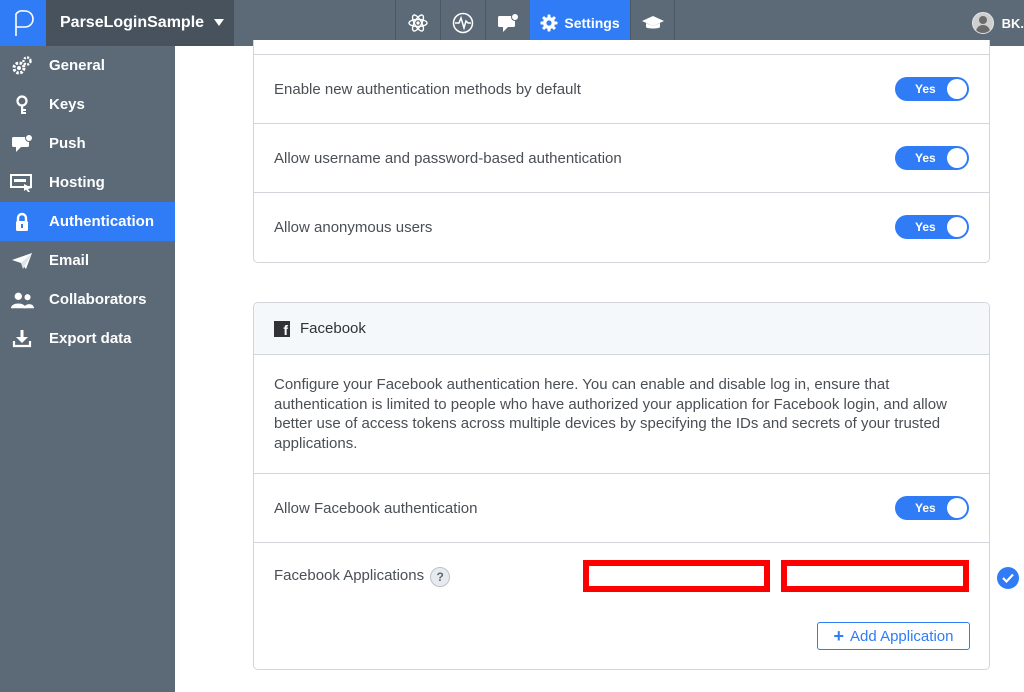  I want to click on app-name: ParseLoginSample, so click(132, 22).